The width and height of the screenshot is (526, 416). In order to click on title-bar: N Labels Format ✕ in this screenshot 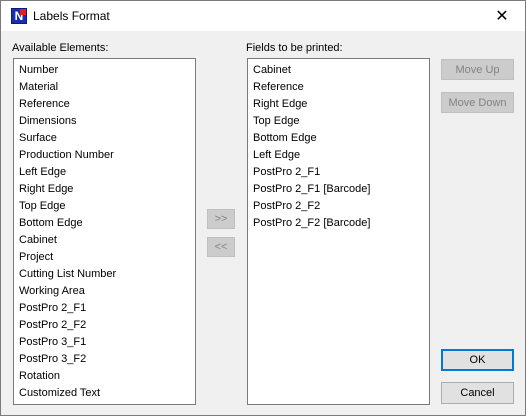, I will do `click(263, 16)`.